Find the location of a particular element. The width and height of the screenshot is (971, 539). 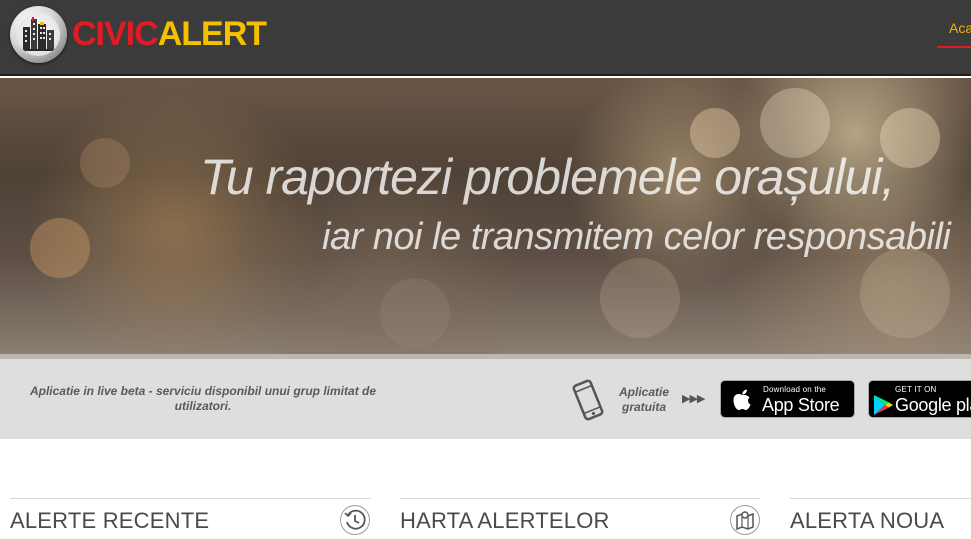

hero-subheadline: iar noi le transmitem celor responsabili is located at coordinates (636, 237).